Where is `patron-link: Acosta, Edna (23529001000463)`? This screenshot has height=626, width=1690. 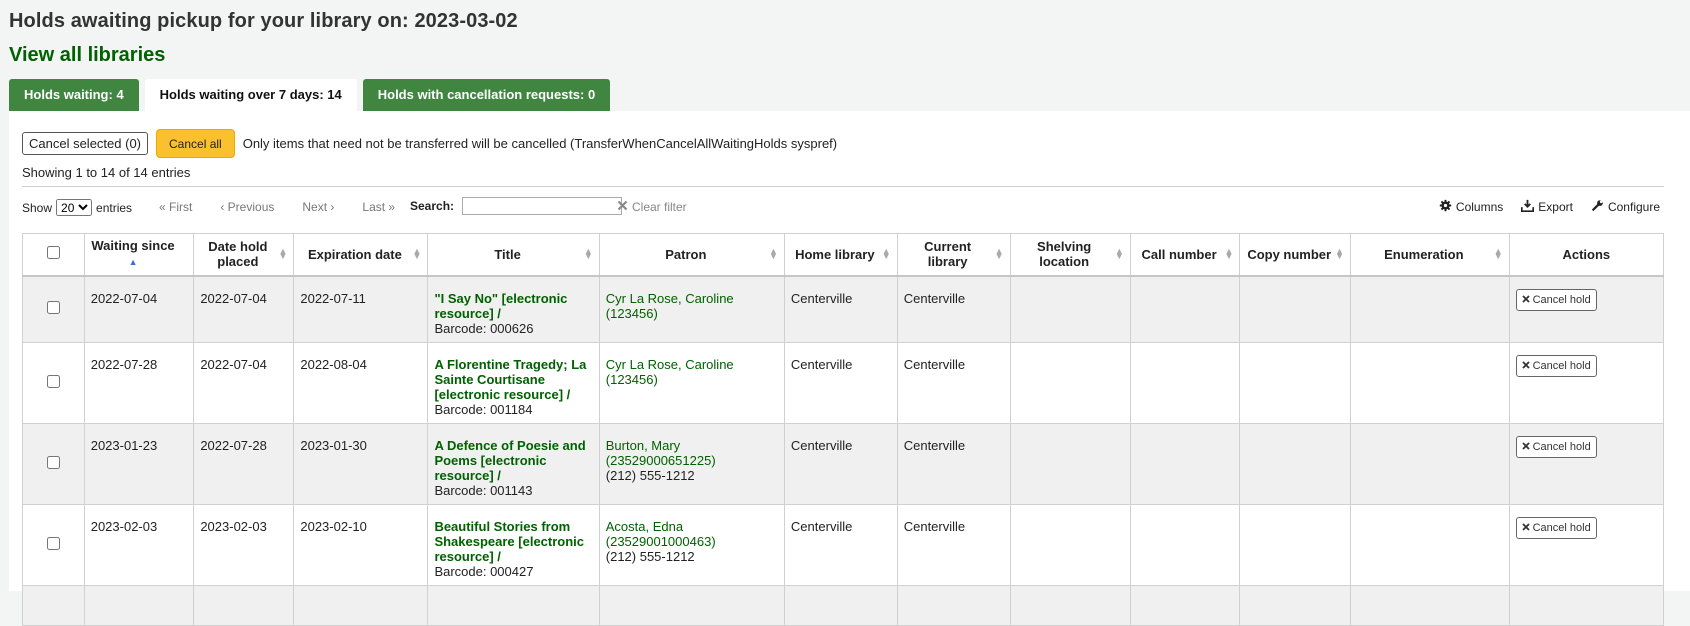
patron-link: Acosta, Edna (23529001000463) is located at coordinates (661, 534).